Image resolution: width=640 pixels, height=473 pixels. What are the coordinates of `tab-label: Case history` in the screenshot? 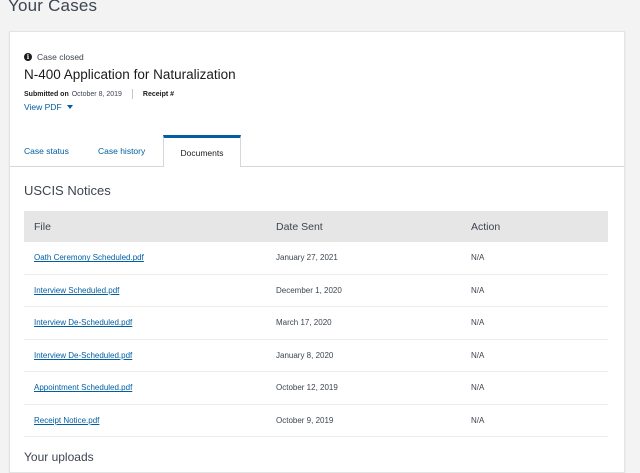 It's located at (122, 150).